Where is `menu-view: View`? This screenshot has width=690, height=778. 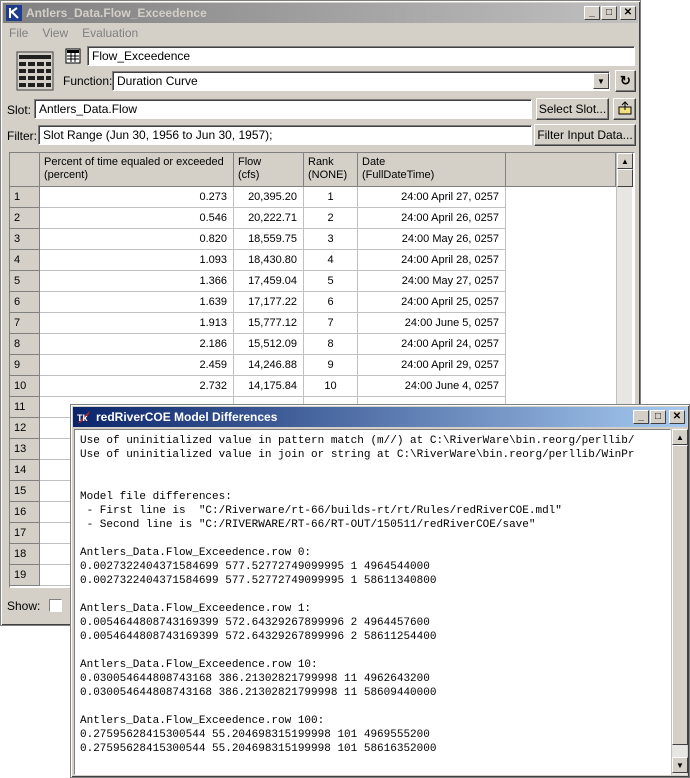 menu-view: View is located at coordinates (55, 33).